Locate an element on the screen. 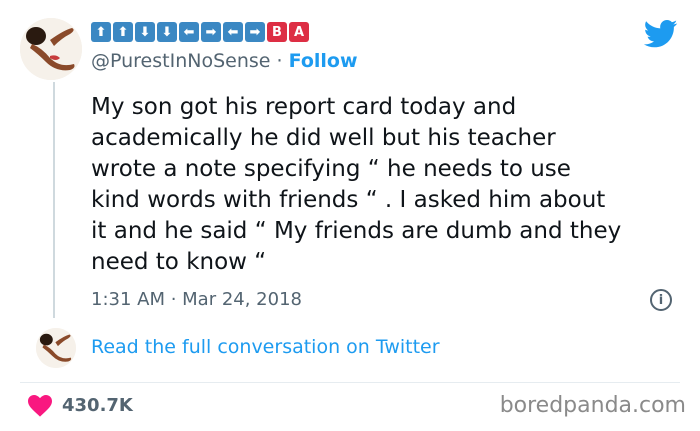 The height and width of the screenshot is (431, 700). author-handle: @PurestInNoSense is located at coordinates (180, 61).